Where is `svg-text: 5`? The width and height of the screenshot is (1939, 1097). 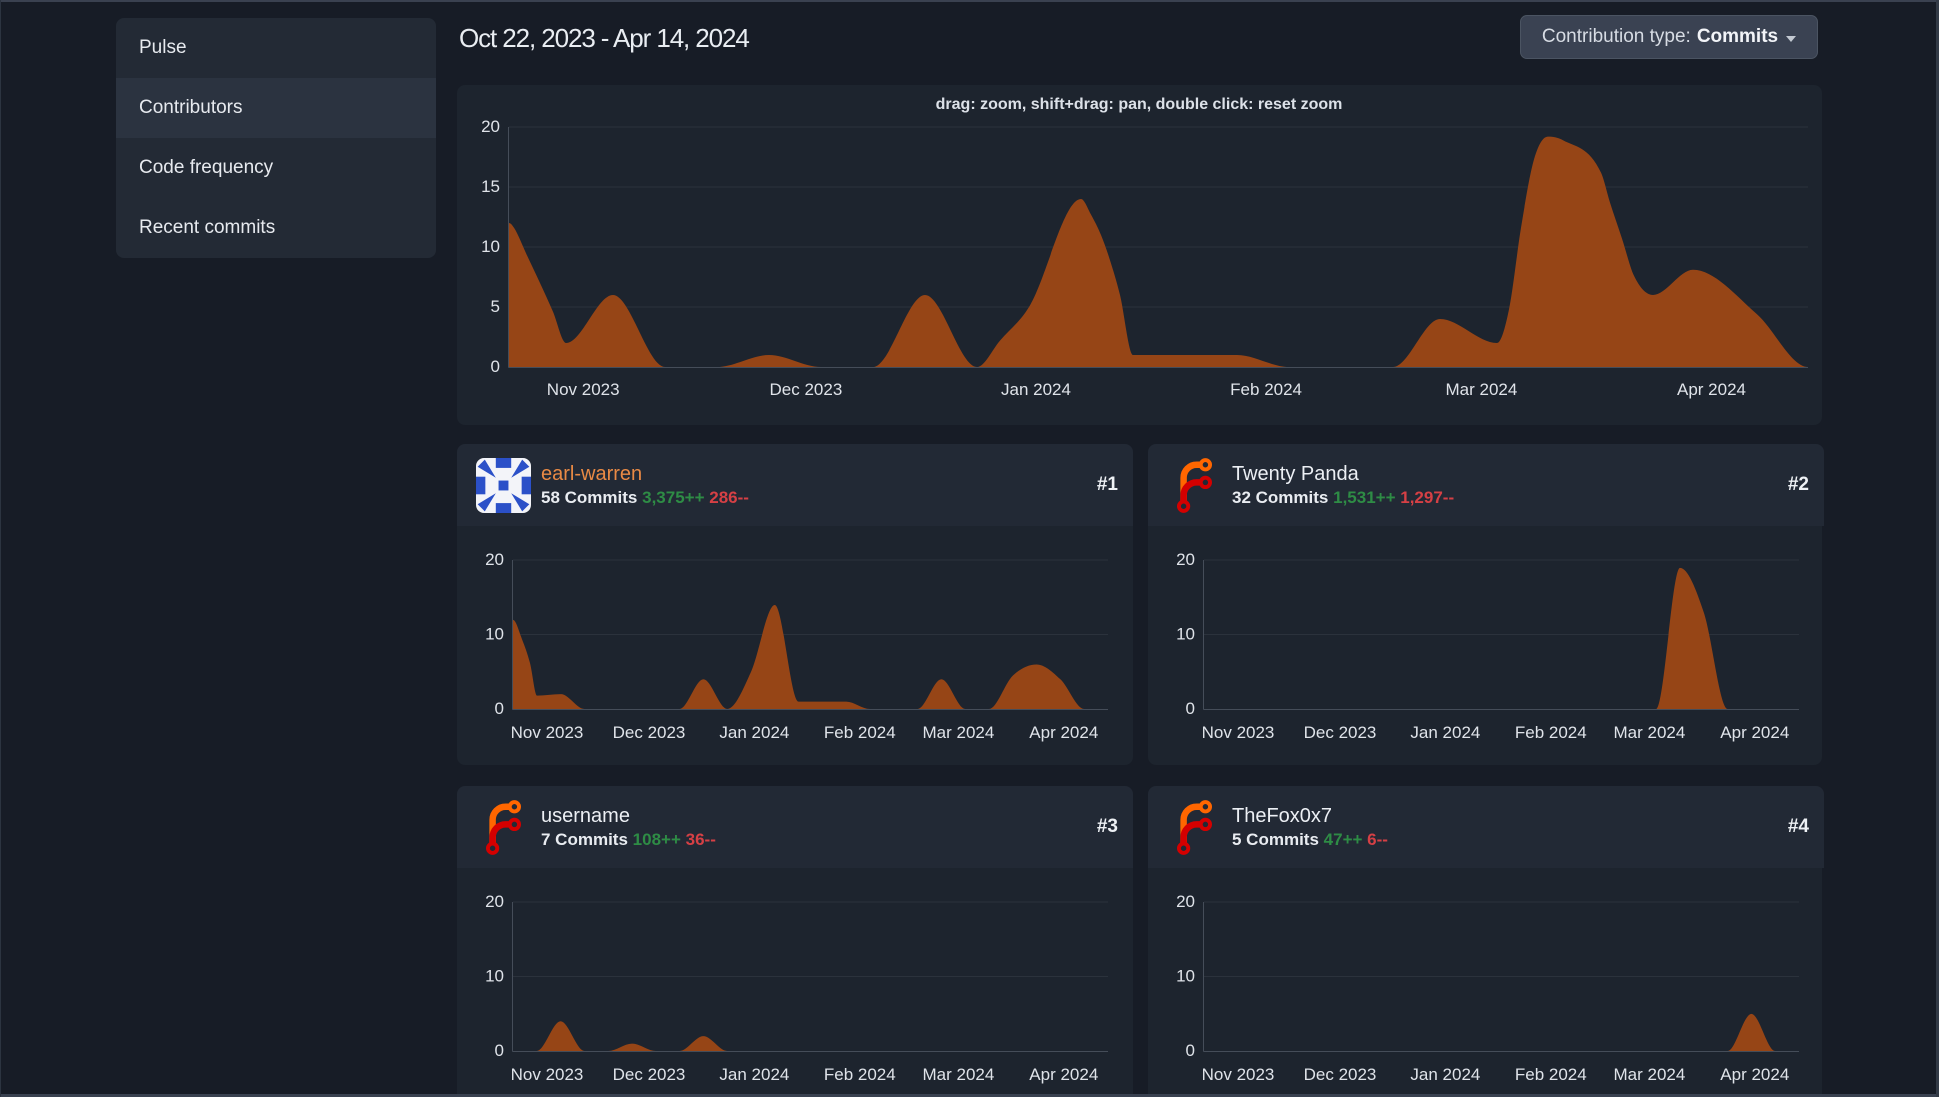
svg-text: 5 is located at coordinates (495, 306).